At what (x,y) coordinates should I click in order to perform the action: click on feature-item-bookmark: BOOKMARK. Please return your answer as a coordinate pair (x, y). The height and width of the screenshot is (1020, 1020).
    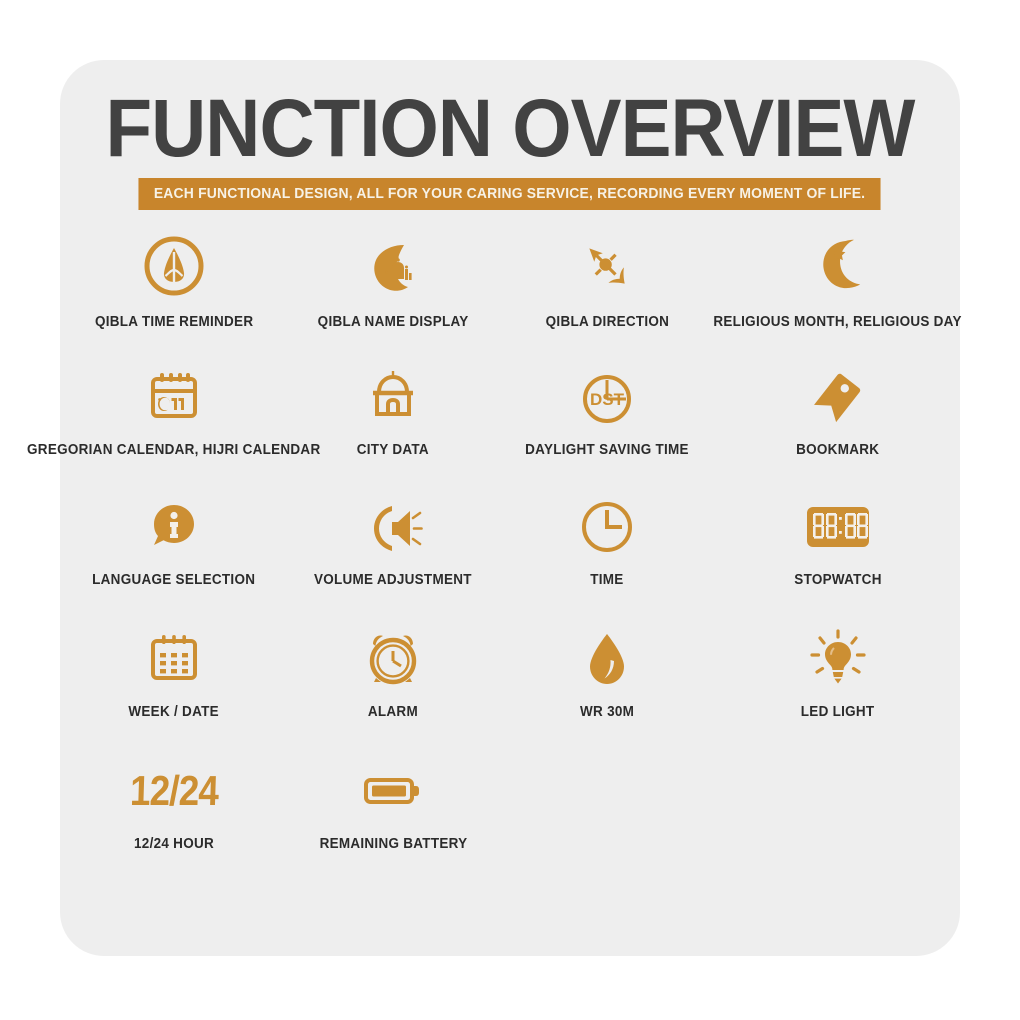
    Looking at the image, I should click on (838, 406).